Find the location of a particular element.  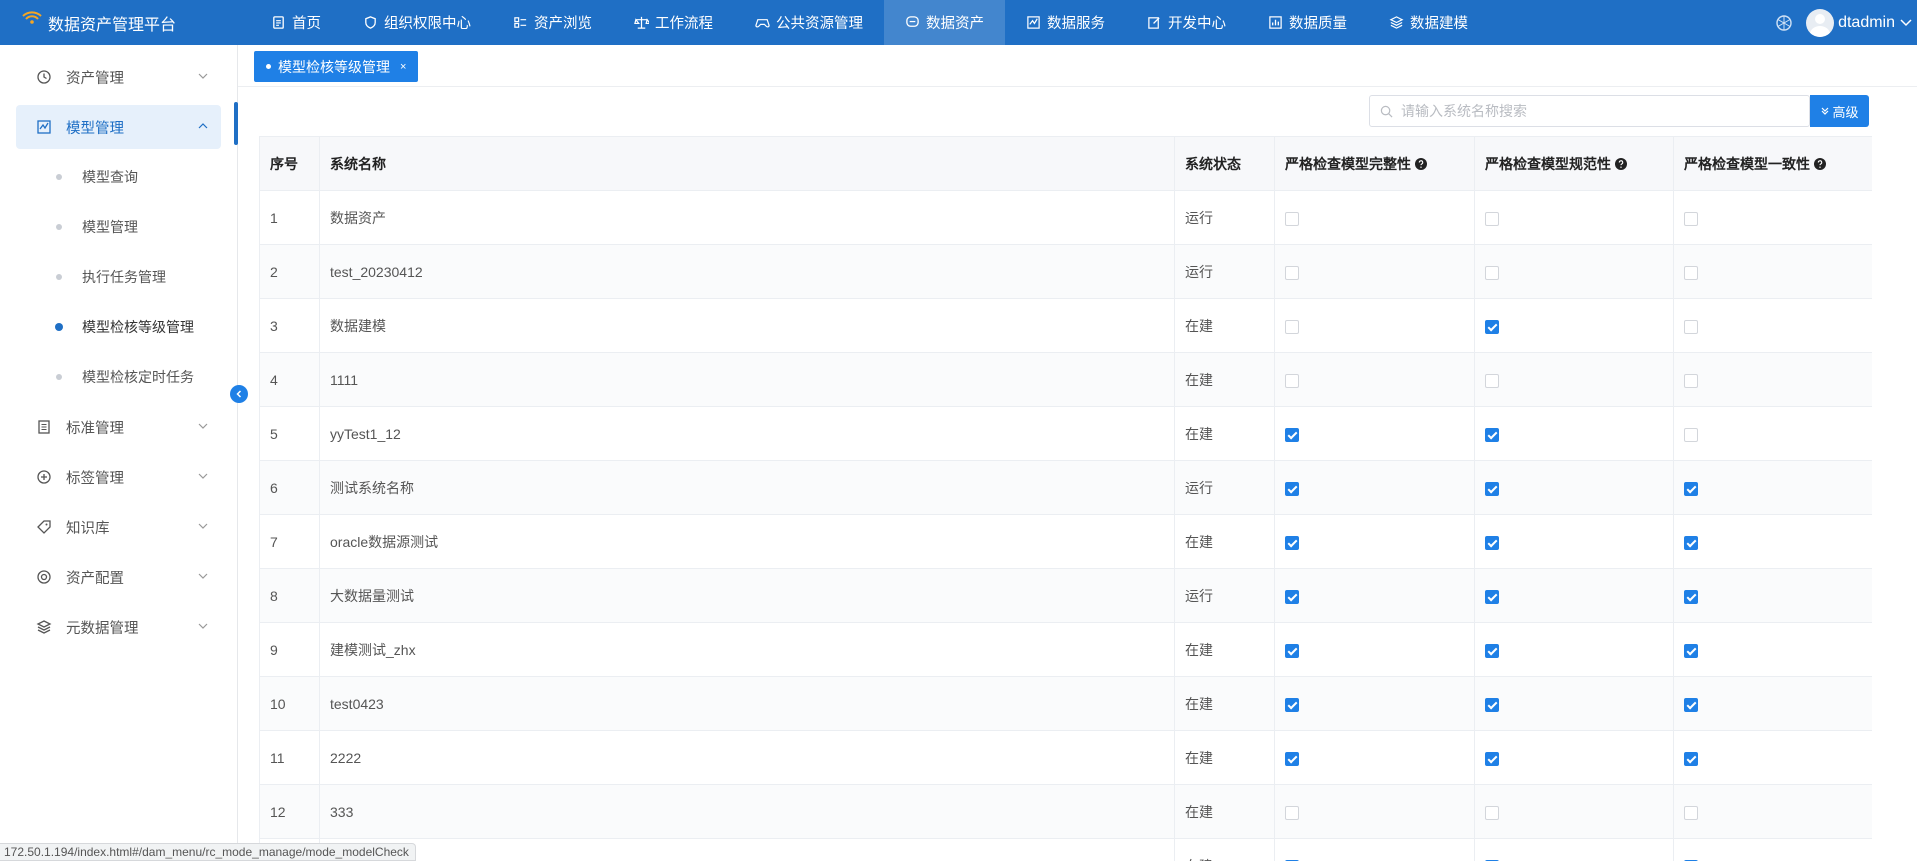

table-row: 1 数据资产 运行 is located at coordinates (1065, 217).